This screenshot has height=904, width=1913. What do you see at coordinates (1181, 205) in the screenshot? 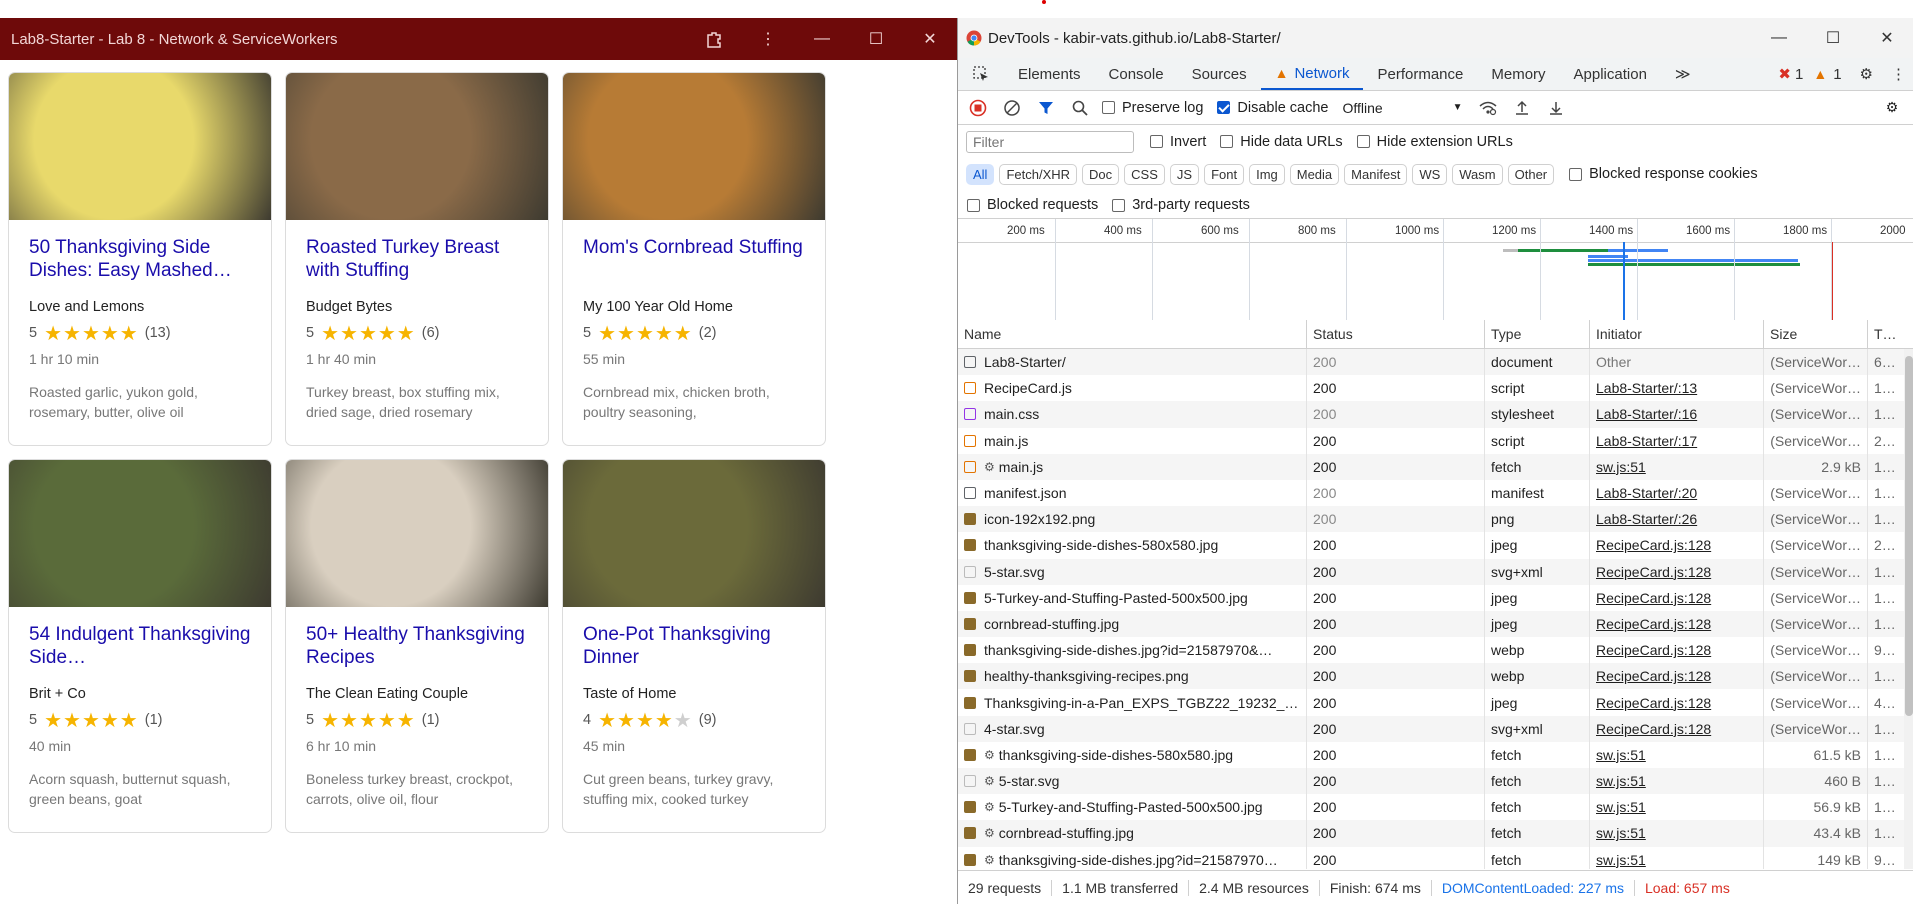
I see `third-party-requests-checkbox: 3rd-party requests` at bounding box center [1181, 205].